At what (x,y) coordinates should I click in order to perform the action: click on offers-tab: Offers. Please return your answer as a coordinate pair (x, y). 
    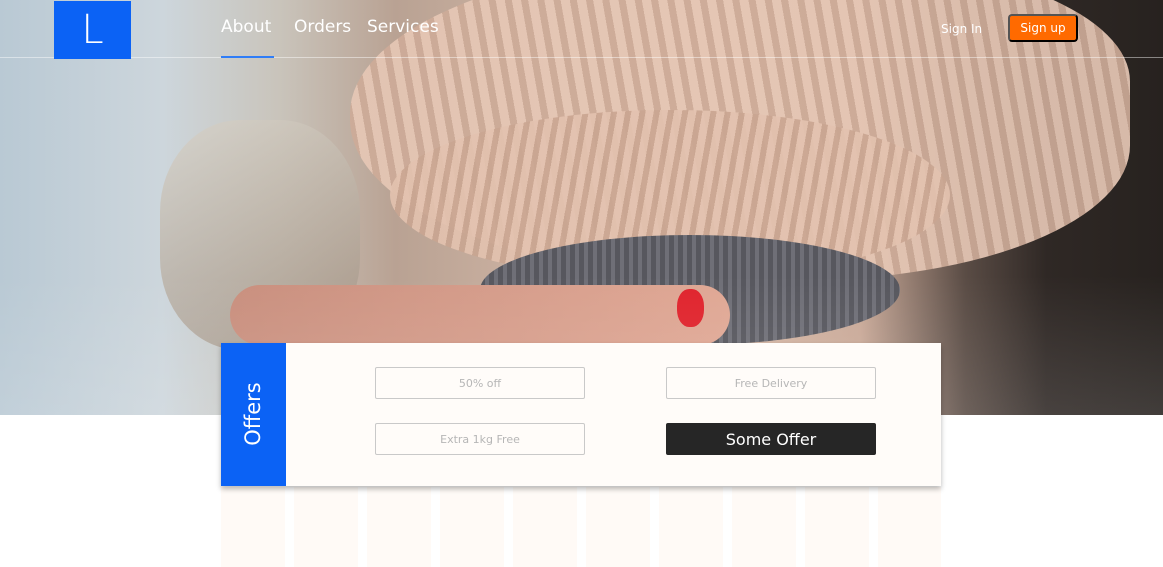
    Looking at the image, I should click on (253, 414).